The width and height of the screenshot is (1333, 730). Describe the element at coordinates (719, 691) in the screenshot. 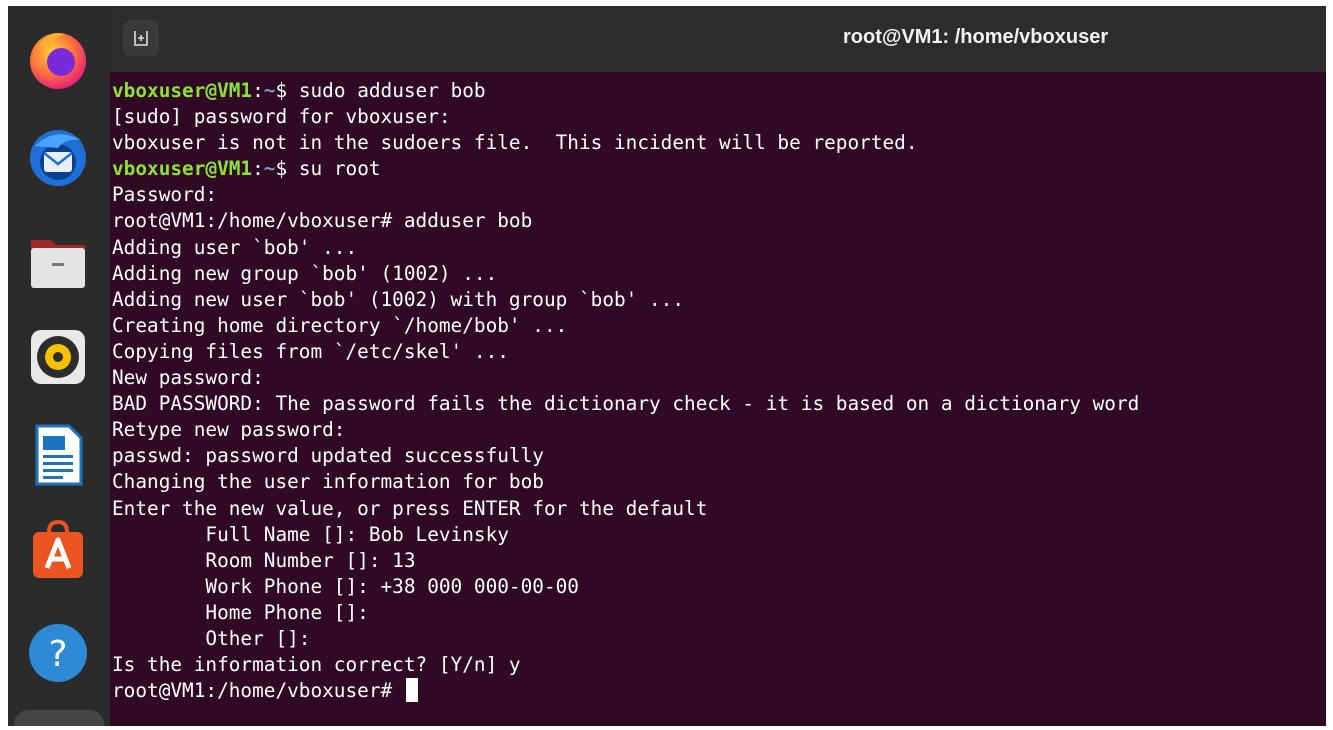

I see `terminal-line: root@VM1:/home/vboxuser#` at that location.